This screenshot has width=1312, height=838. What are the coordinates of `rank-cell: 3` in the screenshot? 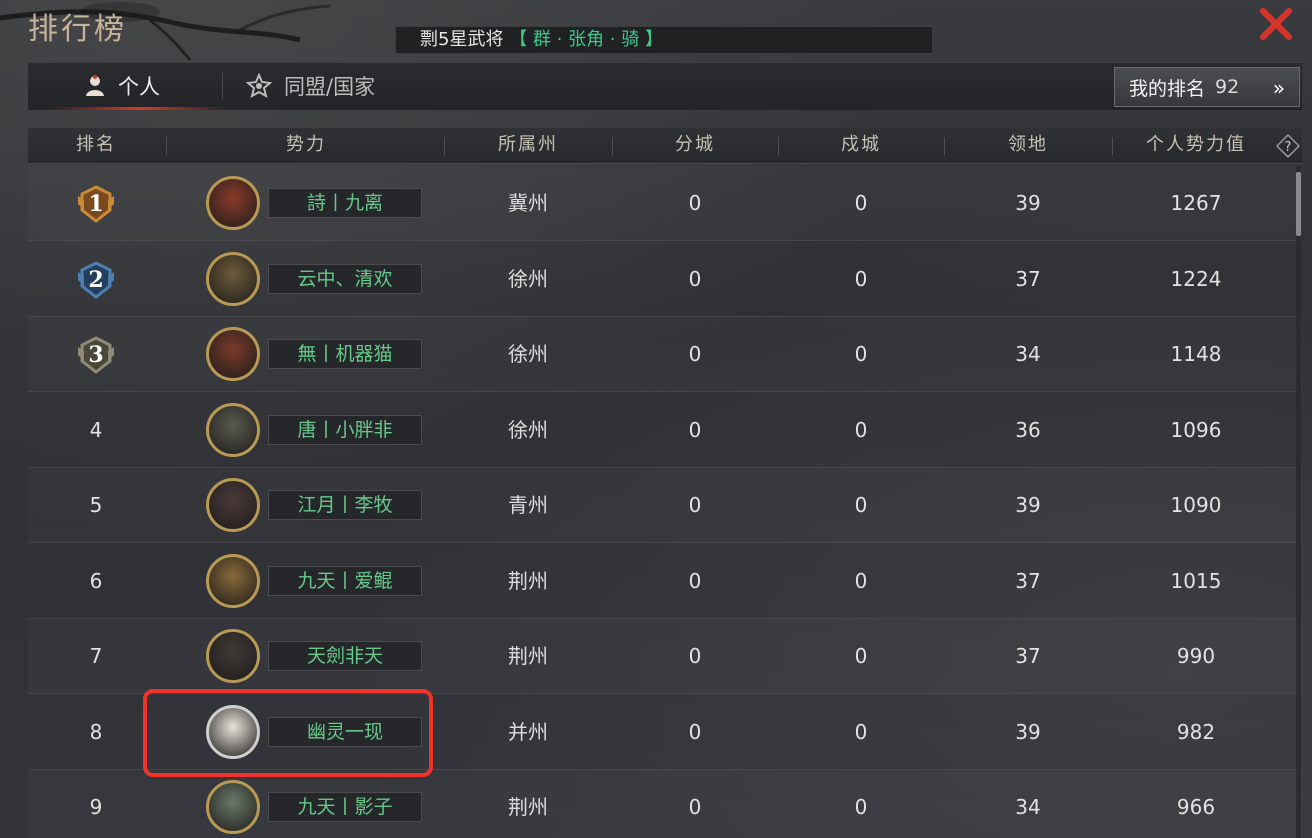 It's located at (96, 354).